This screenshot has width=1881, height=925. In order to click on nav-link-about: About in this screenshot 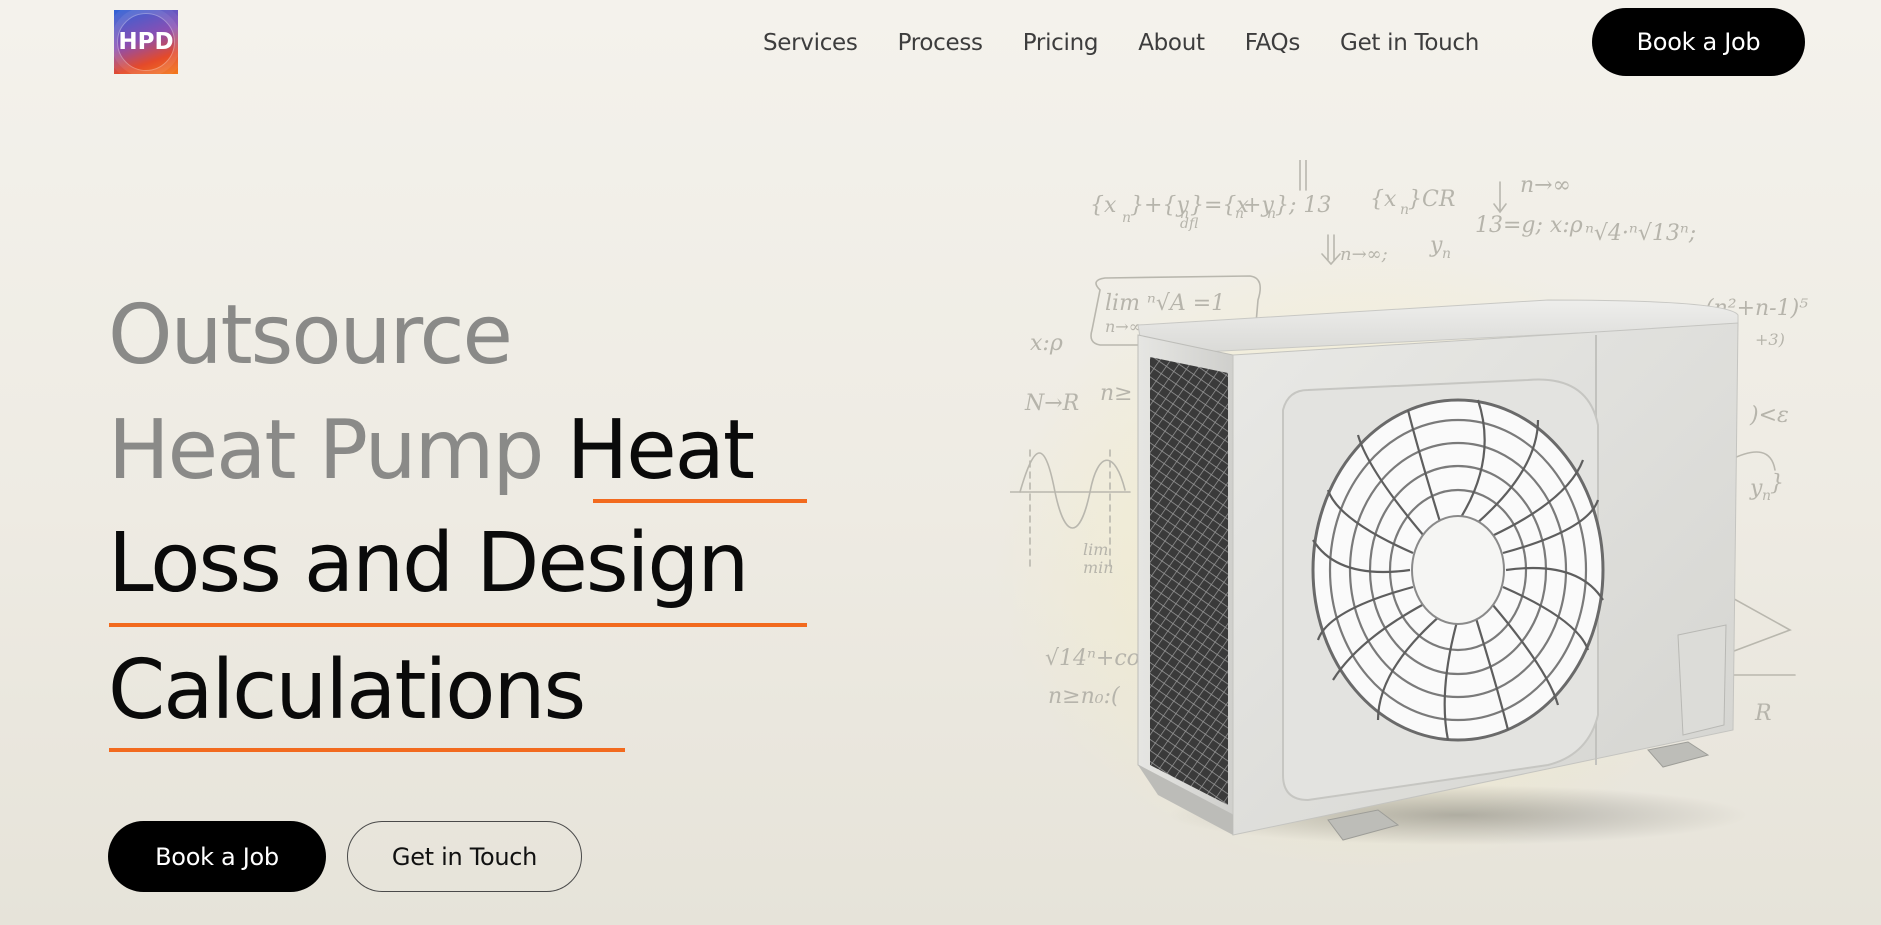, I will do `click(1171, 43)`.